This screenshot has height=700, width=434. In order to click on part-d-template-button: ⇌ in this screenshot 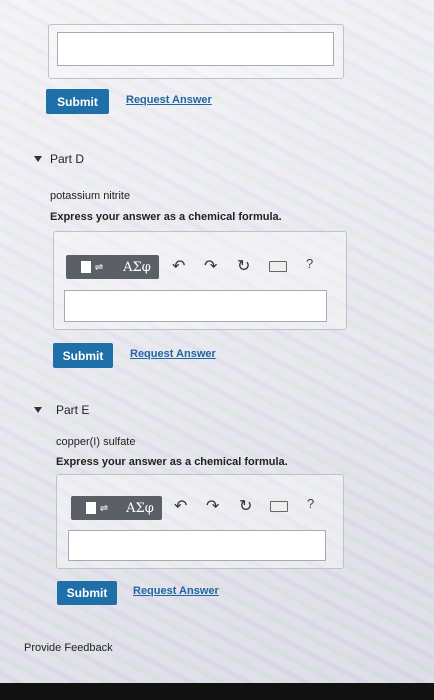, I will do `click(92, 267)`.